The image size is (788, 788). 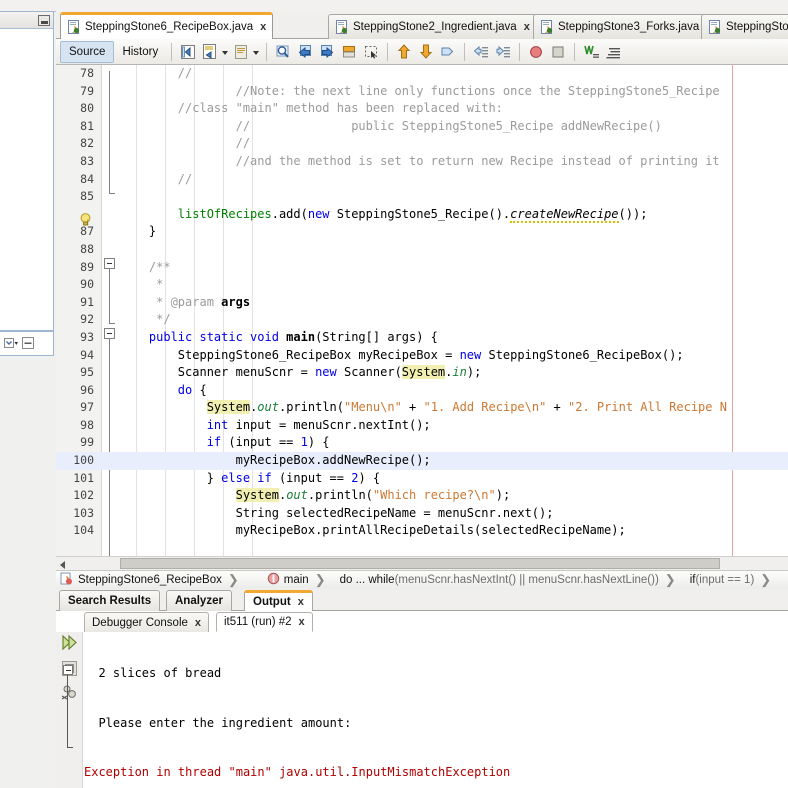 What do you see at coordinates (422, 268) in the screenshot?
I see `code-line: 89 /**` at bounding box center [422, 268].